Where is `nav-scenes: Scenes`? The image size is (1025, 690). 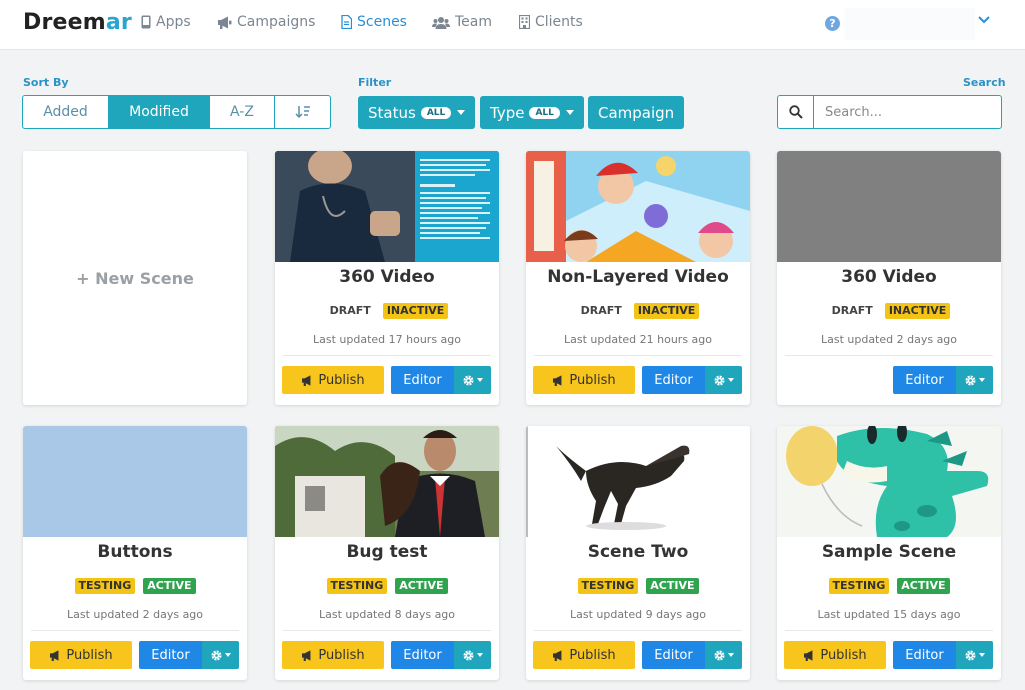
nav-scenes: Scenes is located at coordinates (374, 22).